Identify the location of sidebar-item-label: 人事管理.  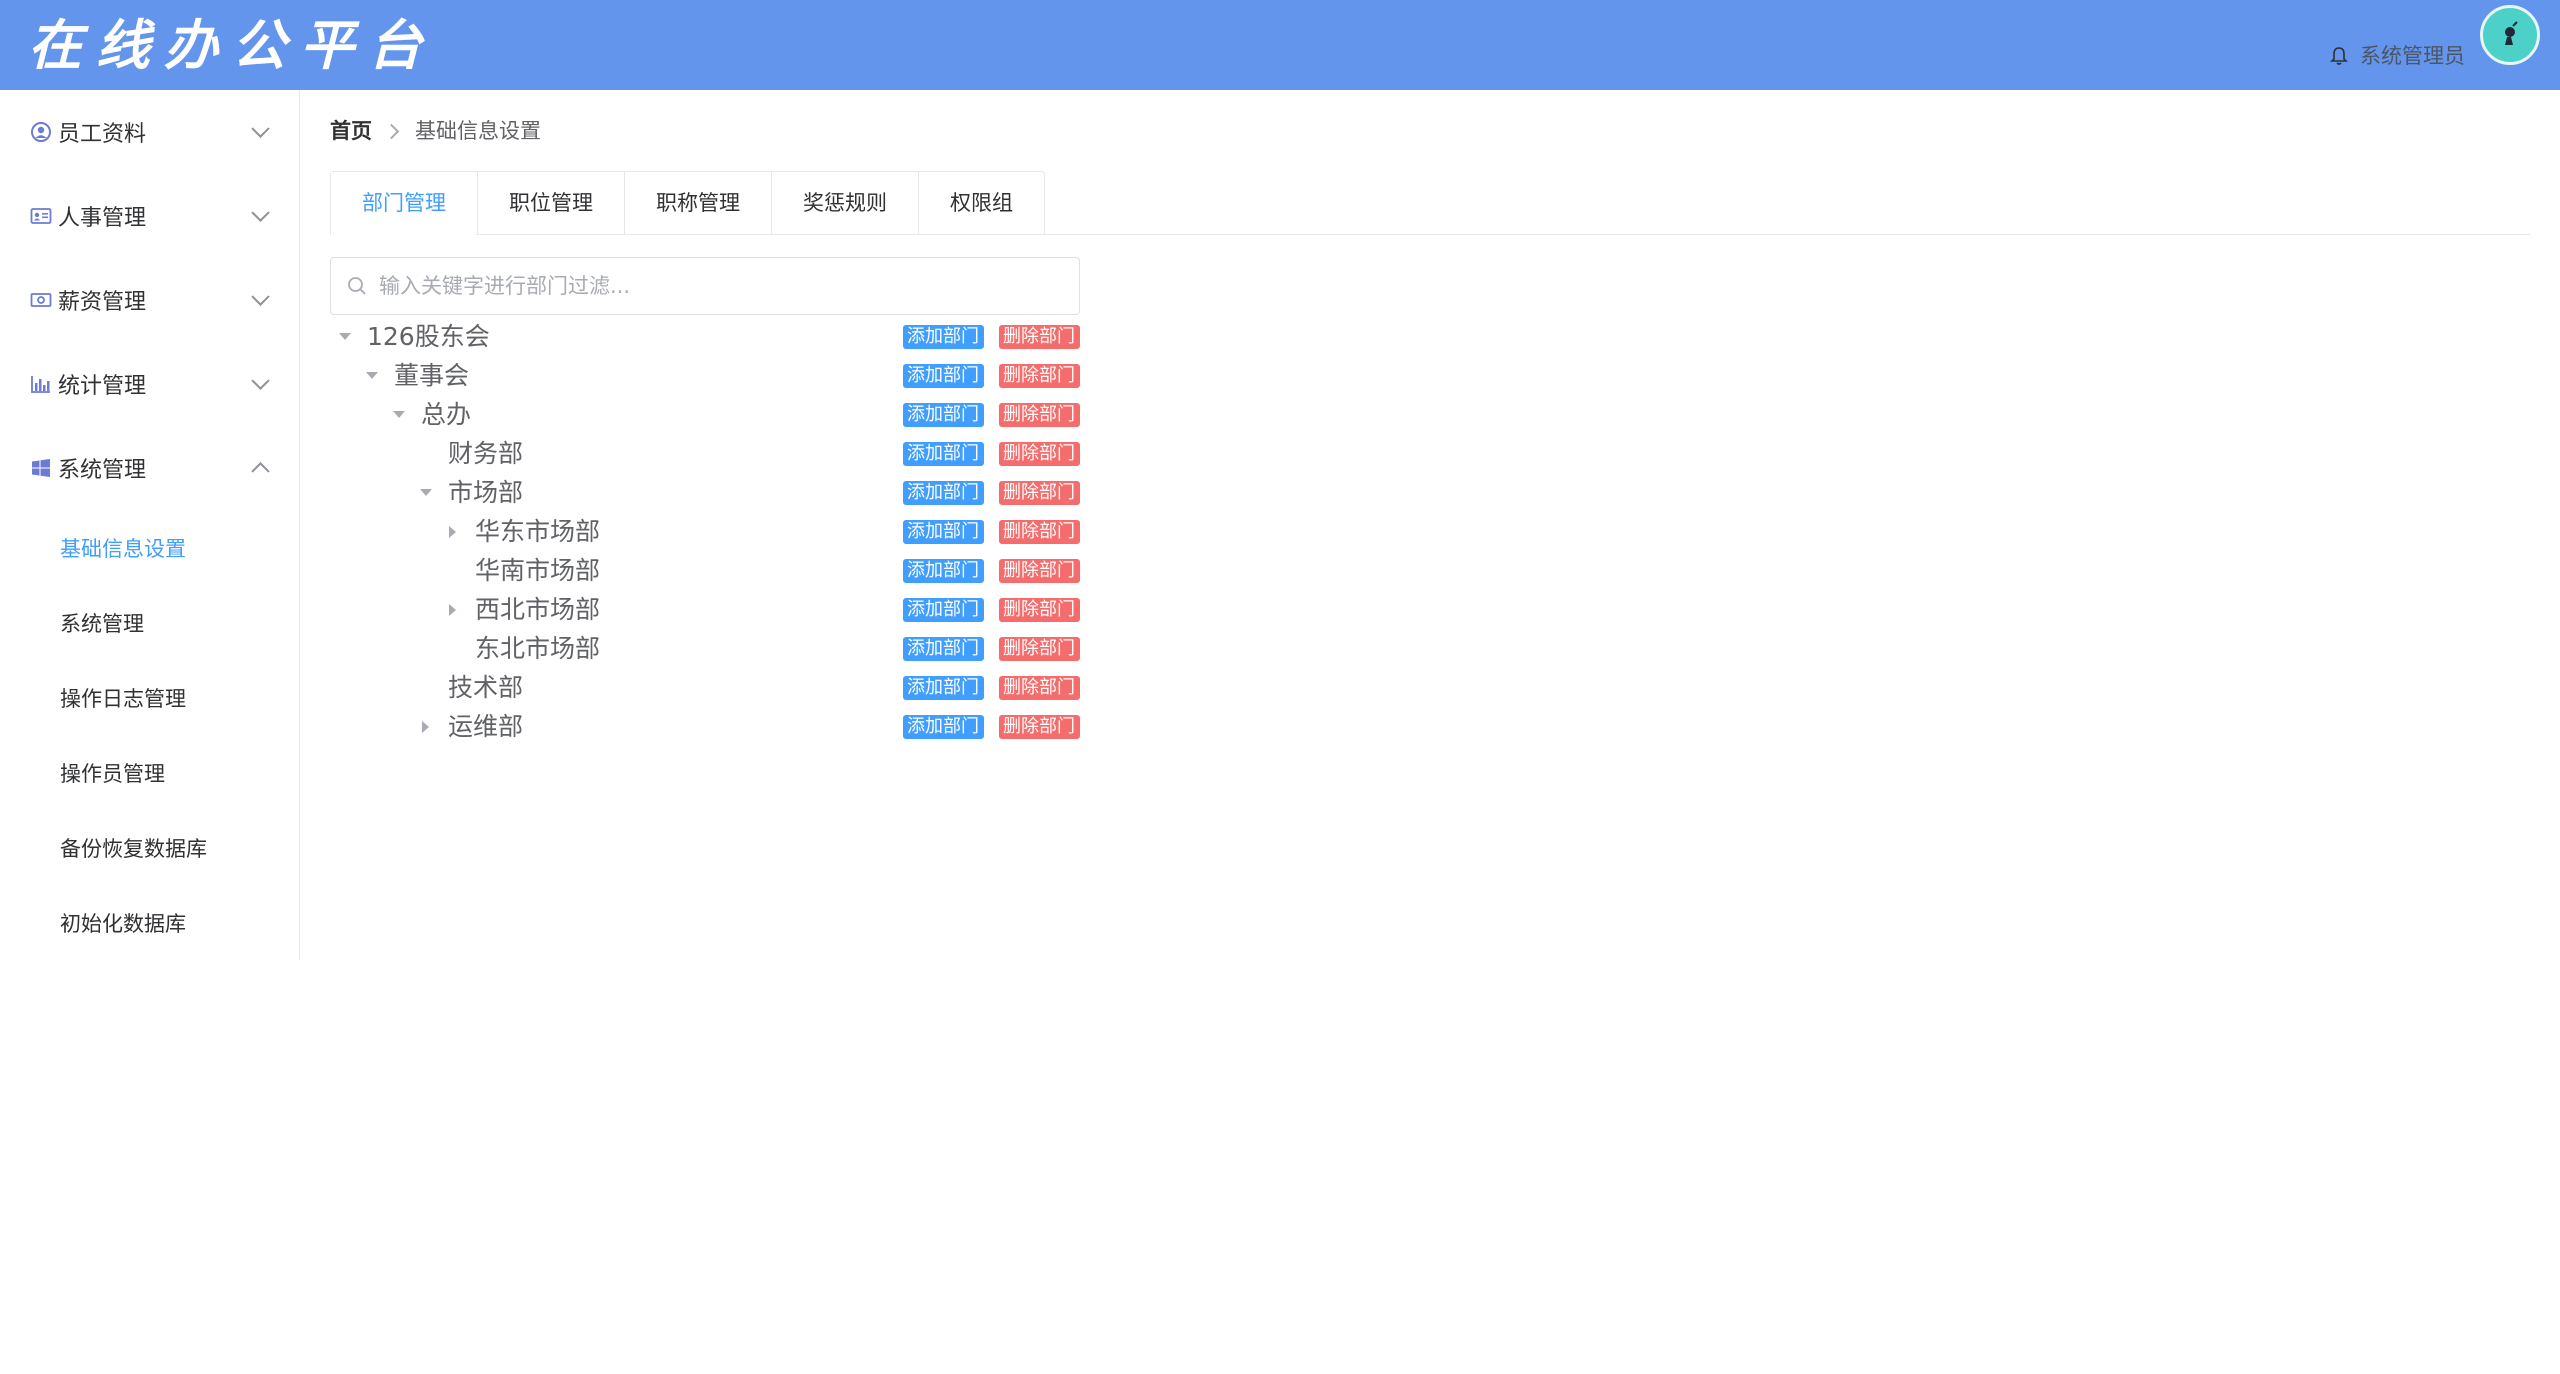
(102, 218).